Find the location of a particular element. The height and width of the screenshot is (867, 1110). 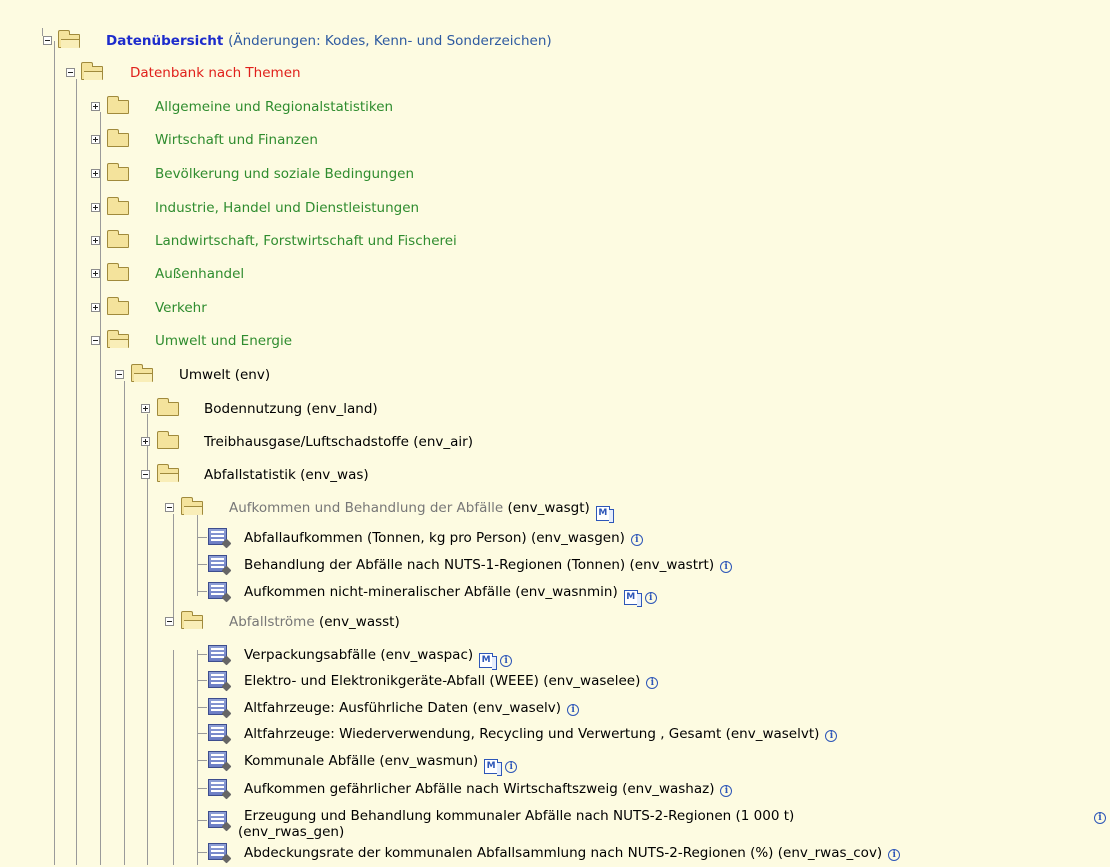

tree-node-land-use: Bodennutzung (env_land) is located at coordinates (250, 410).